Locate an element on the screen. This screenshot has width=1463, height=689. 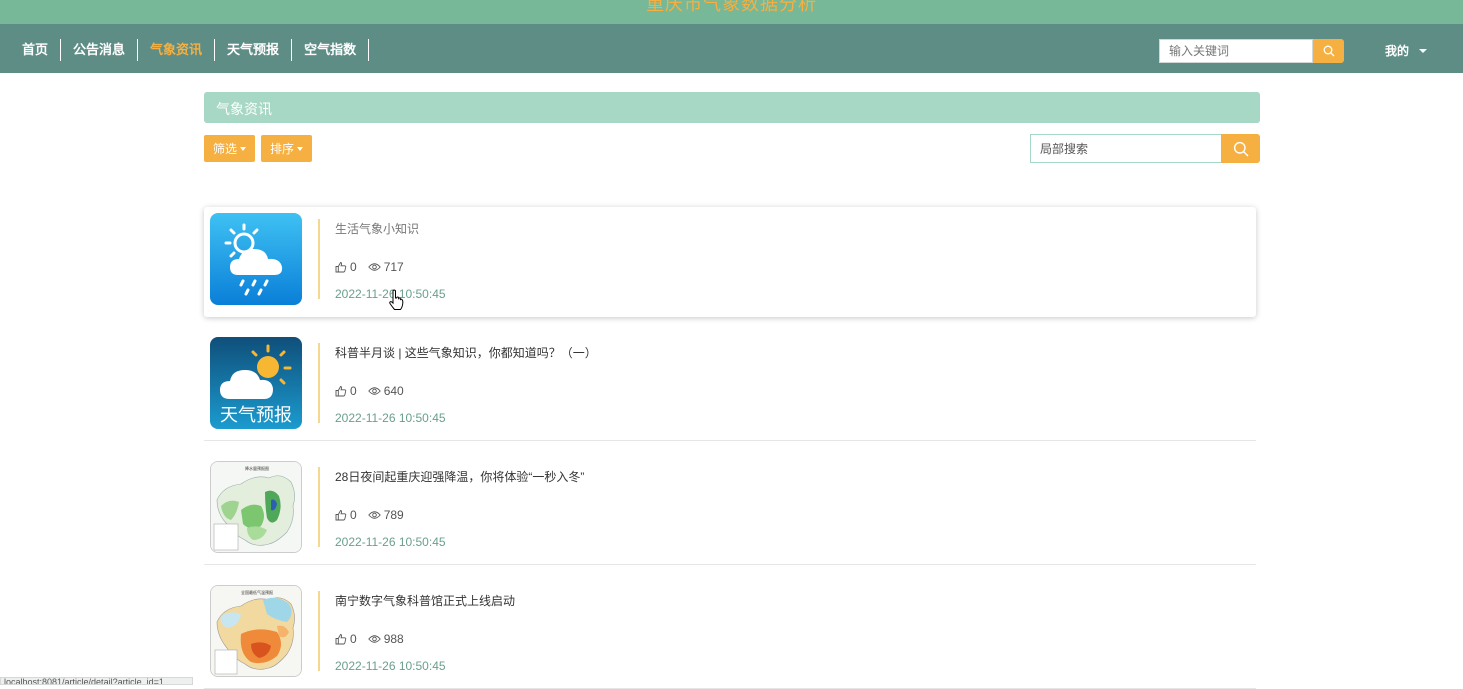
filter-dropdown-button: 筛选 is located at coordinates (230, 148).